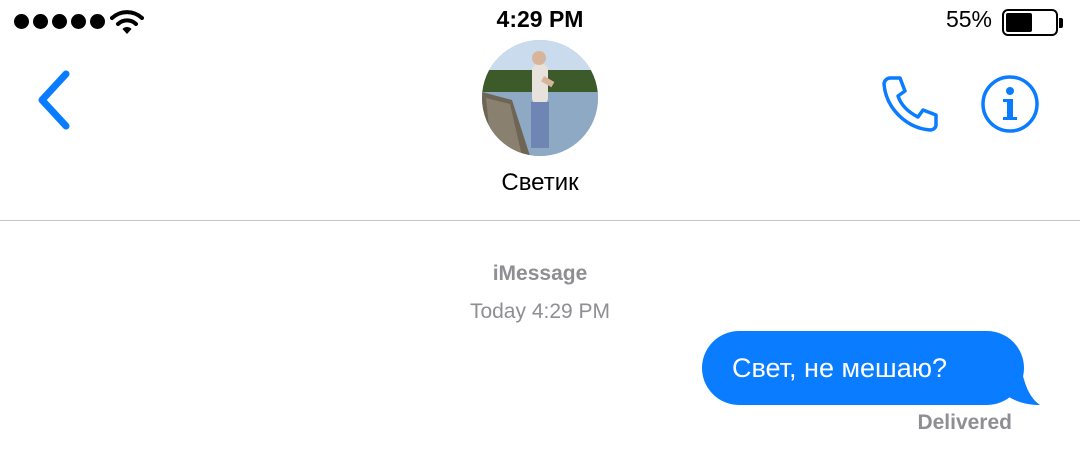 The image size is (1080, 466). I want to click on call-button, so click(910, 104).